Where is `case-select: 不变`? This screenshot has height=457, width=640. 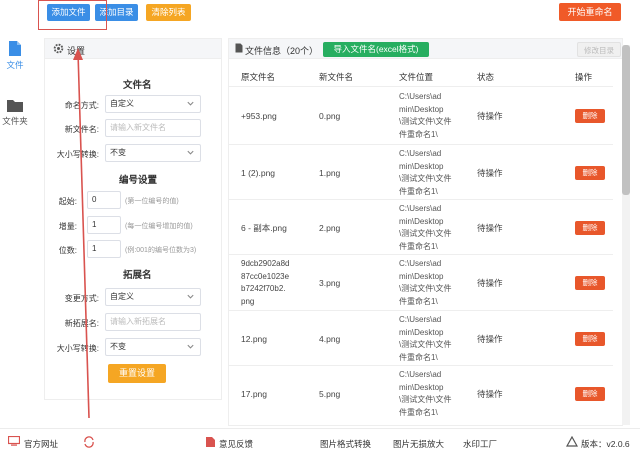
case-select: 不变 is located at coordinates (153, 153).